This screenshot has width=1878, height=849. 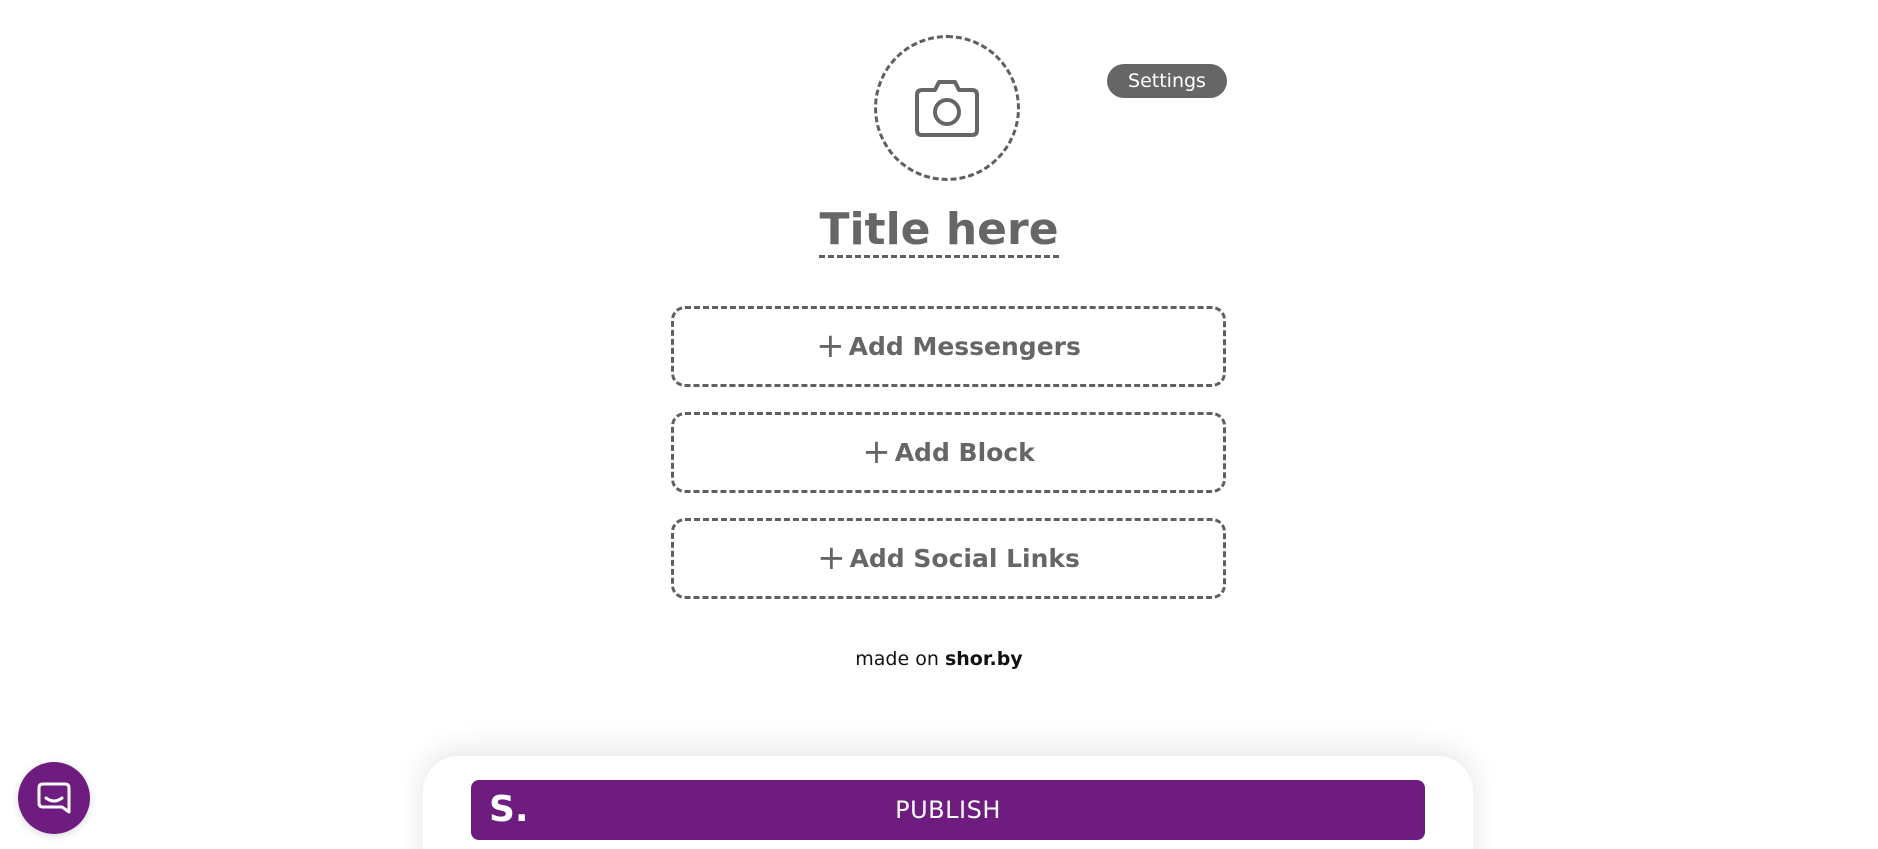 I want to click on add-social-links-label: Add Social Links, so click(x=964, y=558).